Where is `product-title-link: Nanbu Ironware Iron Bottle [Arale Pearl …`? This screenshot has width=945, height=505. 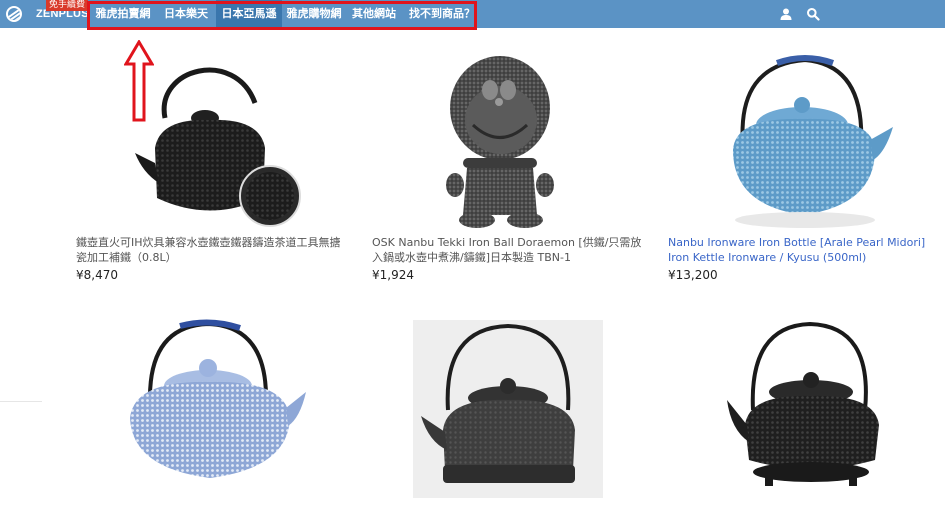 product-title-link: Nanbu Ironware Iron Bottle [Arale Pearl … is located at coordinates (806, 250).